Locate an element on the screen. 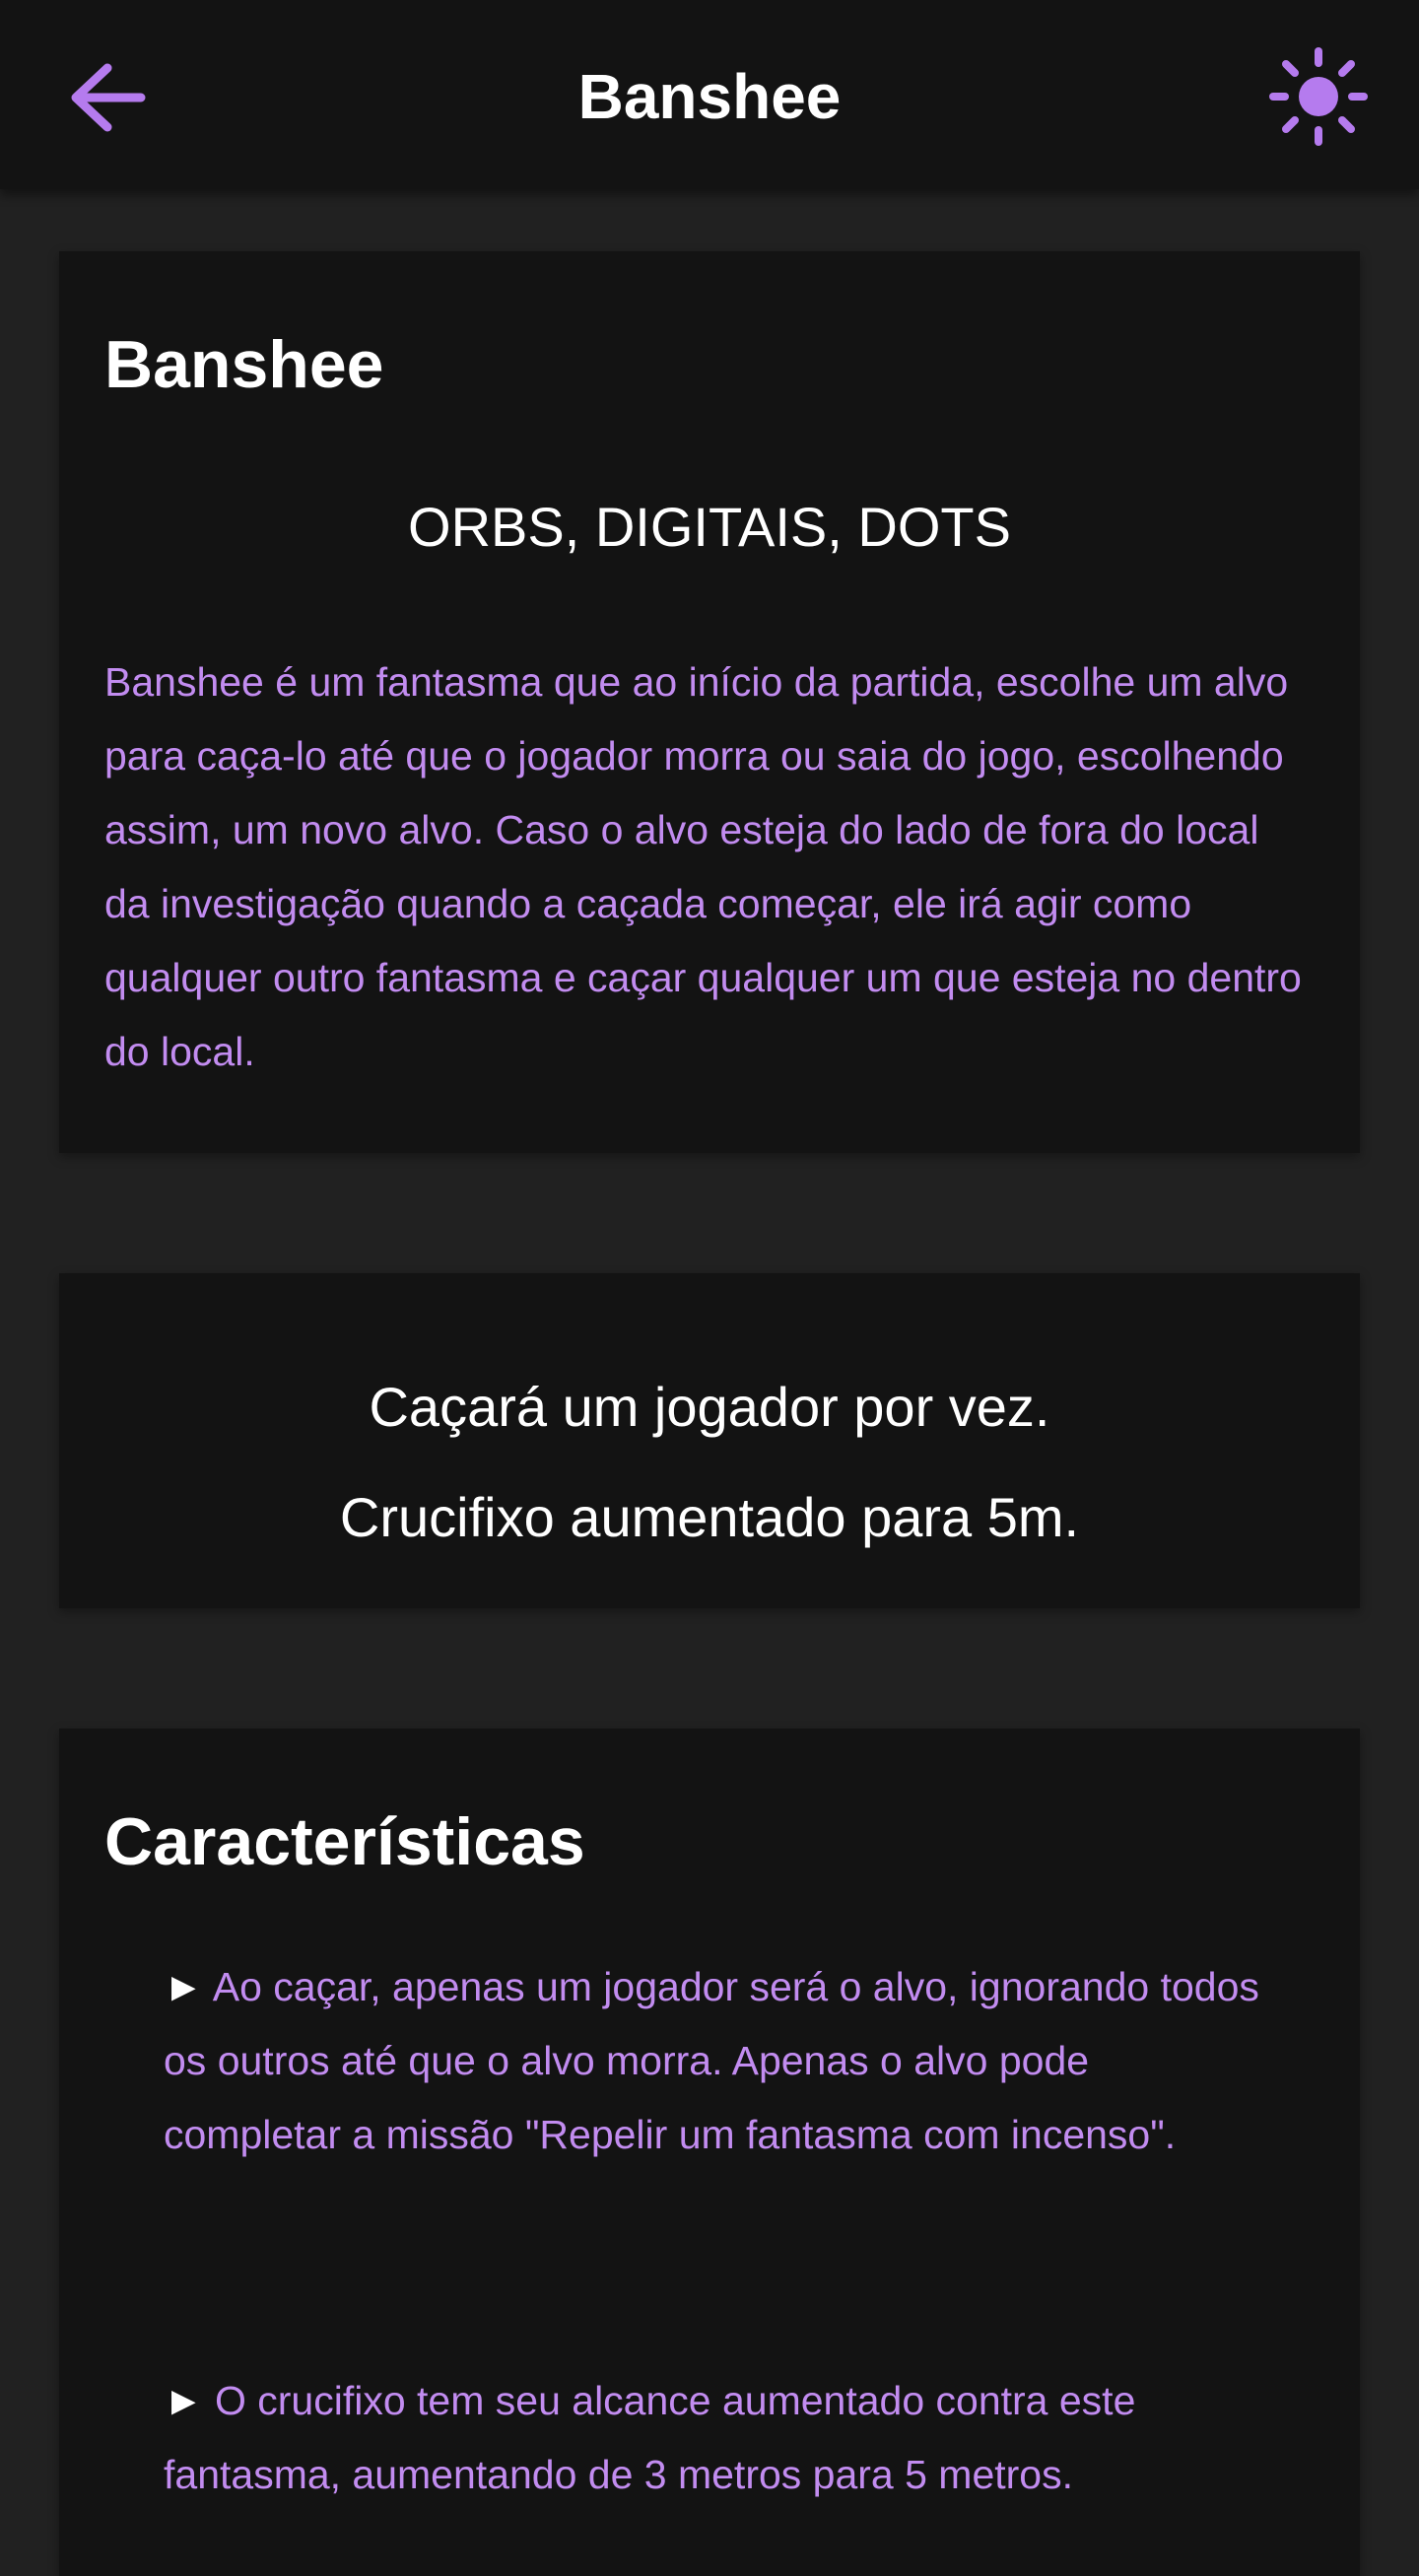 This screenshot has height=2576, width=1419. theme-toggle-button is located at coordinates (1318, 96).